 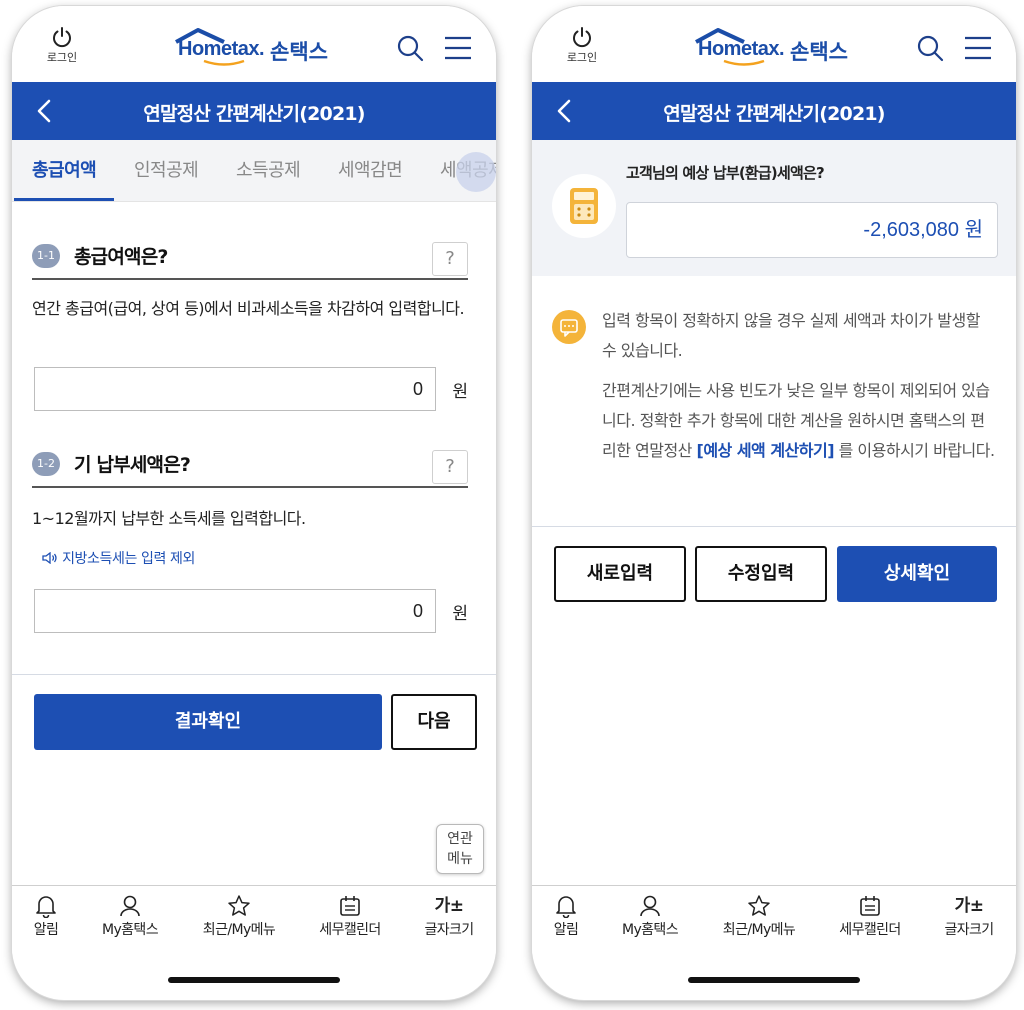 I want to click on tab-income-deduction: 소득공제, so click(x=268, y=170).